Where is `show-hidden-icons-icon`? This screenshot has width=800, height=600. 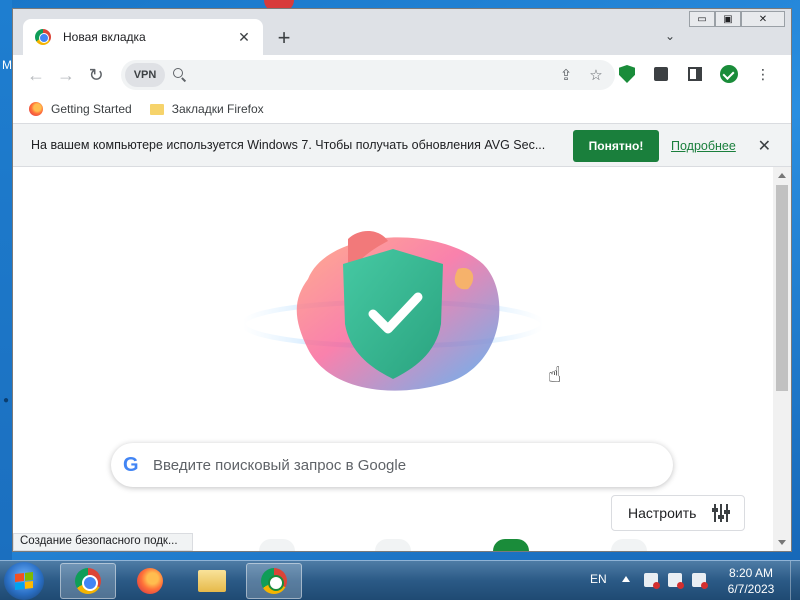 show-hidden-icons-icon is located at coordinates (626, 579).